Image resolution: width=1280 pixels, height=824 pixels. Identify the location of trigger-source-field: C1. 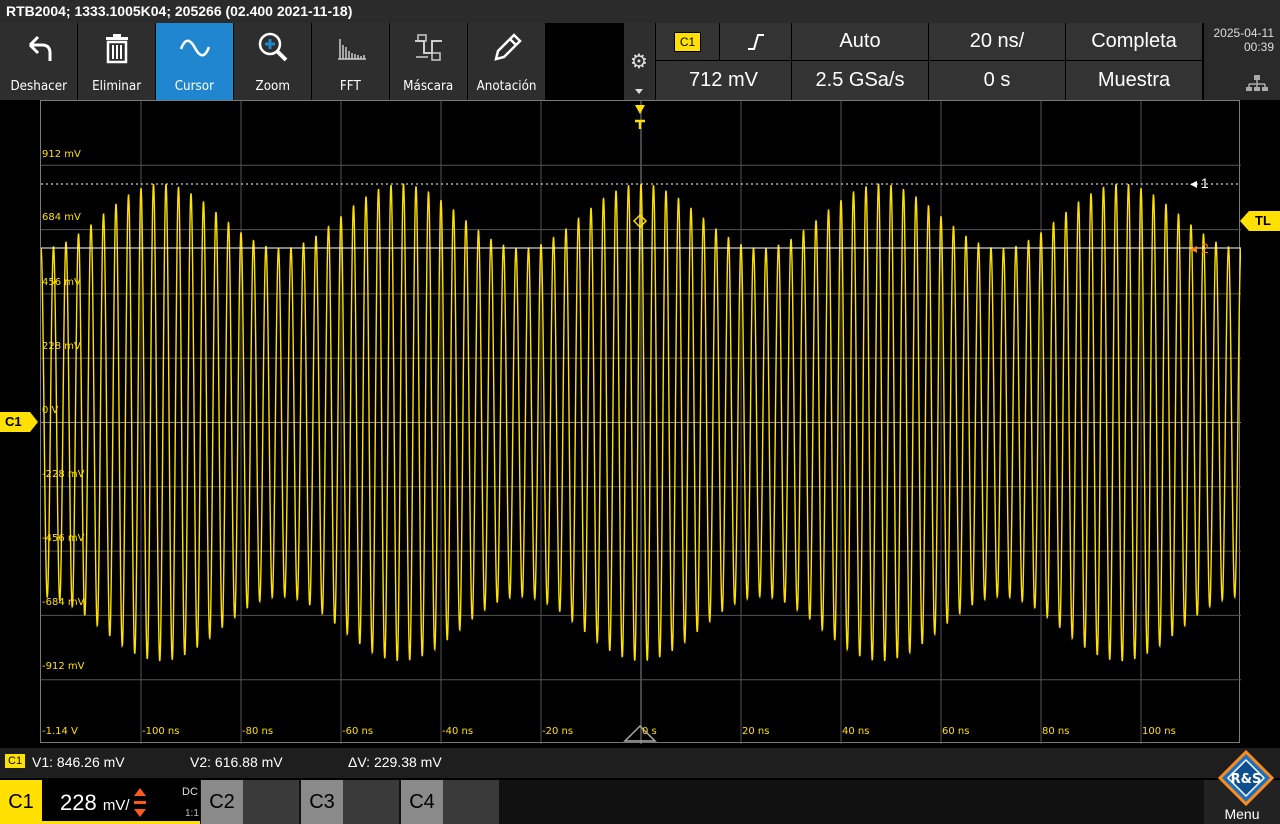
(687, 41).